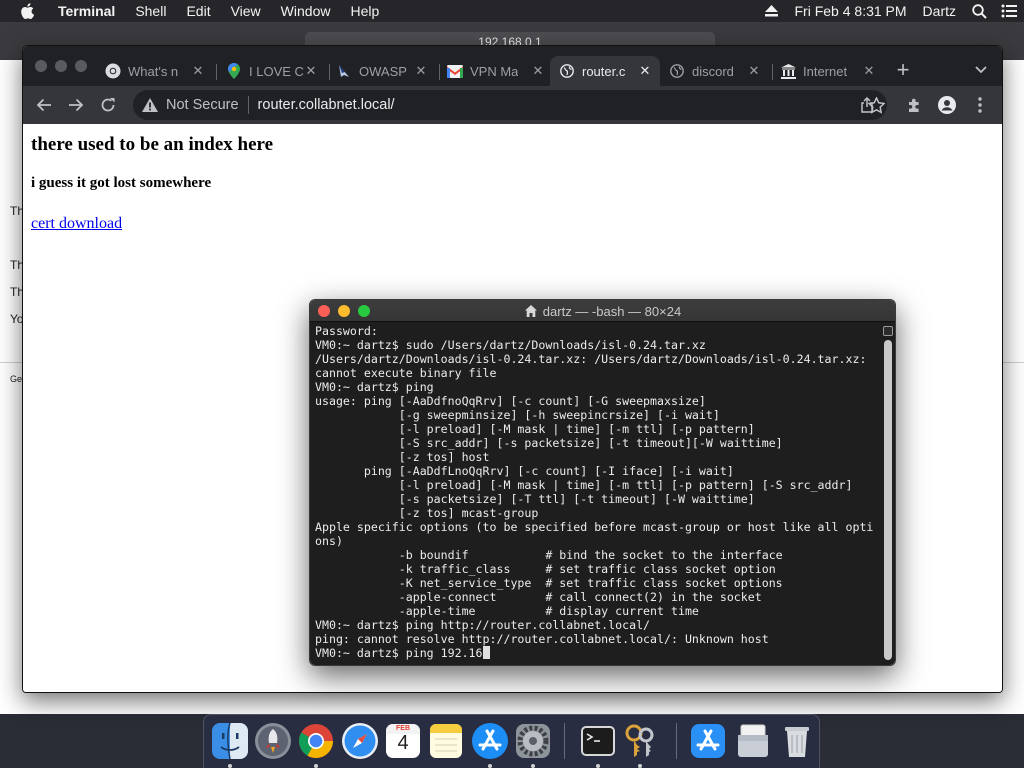 The image size is (1024, 768). I want to click on terminal-title: dartz — -bash — 80×24, so click(602, 311).